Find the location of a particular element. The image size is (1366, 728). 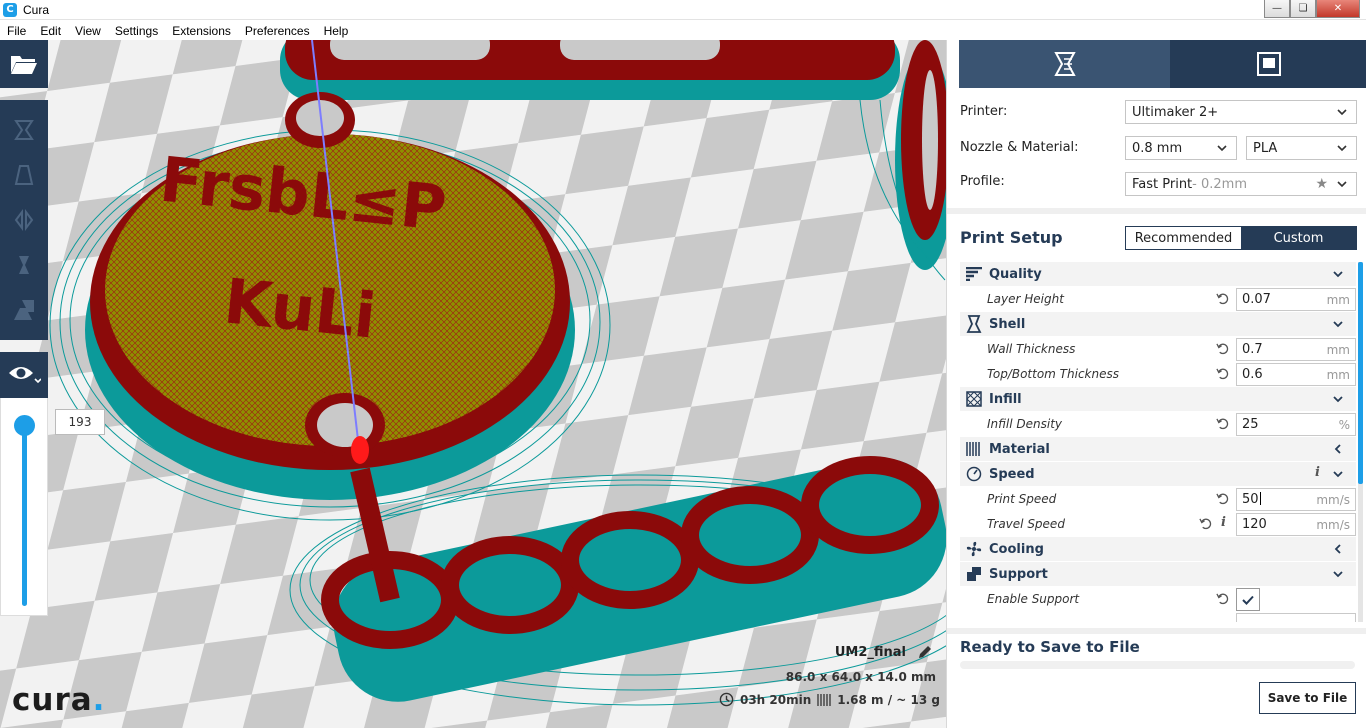

category-shell: Shell is located at coordinates (1158, 324).